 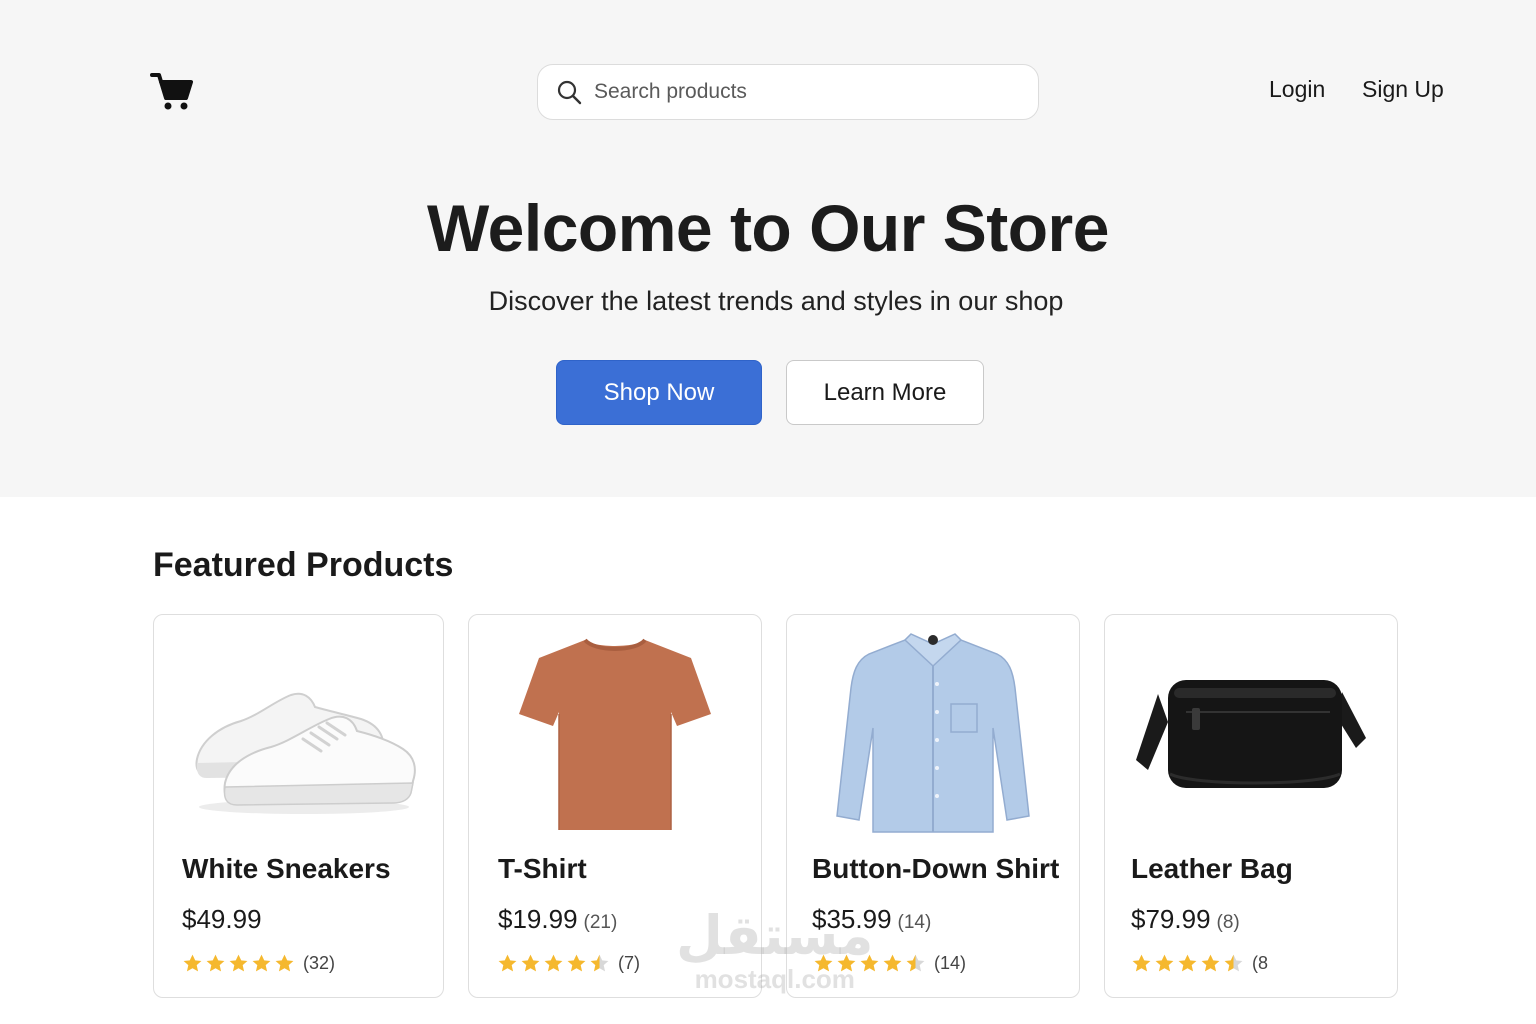 What do you see at coordinates (950, 963) in the screenshot?
I see `rating-count: (14)` at bounding box center [950, 963].